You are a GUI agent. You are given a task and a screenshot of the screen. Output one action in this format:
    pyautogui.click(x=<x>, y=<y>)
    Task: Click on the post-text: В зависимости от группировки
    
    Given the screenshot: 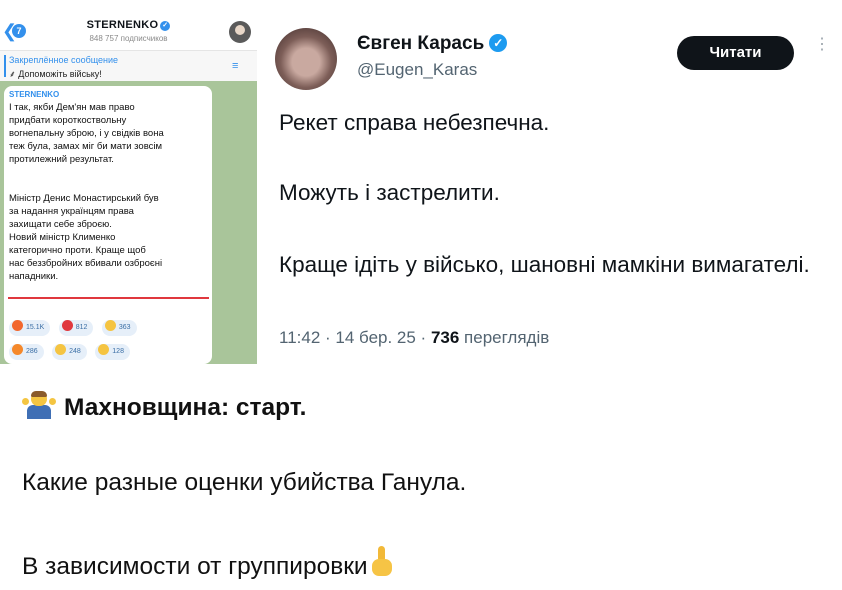 What is the action you would take?
    pyautogui.click(x=195, y=566)
    